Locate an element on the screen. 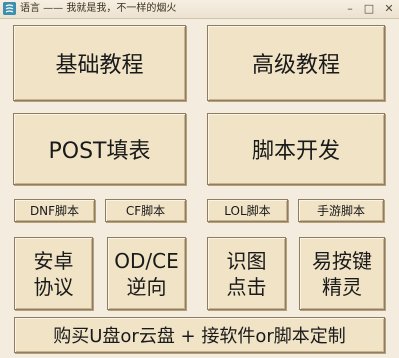  basic-tutorial-label: 基础教程 is located at coordinates (99, 65).